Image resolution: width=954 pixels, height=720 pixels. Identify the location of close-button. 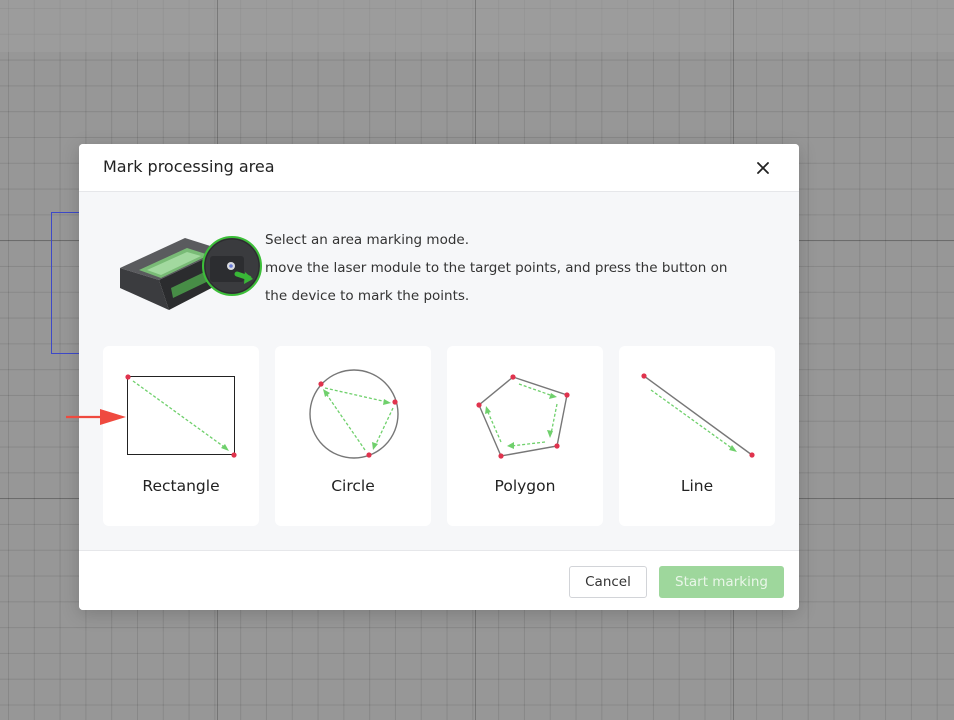
(763, 168).